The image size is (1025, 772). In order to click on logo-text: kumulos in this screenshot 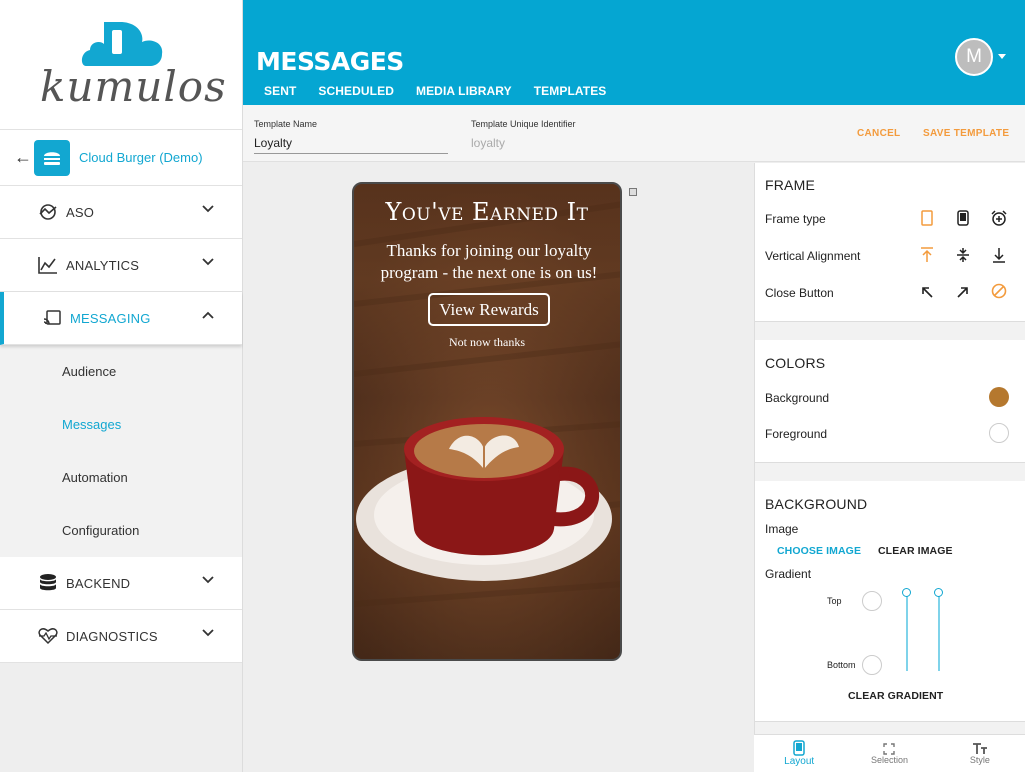, I will do `click(133, 86)`.